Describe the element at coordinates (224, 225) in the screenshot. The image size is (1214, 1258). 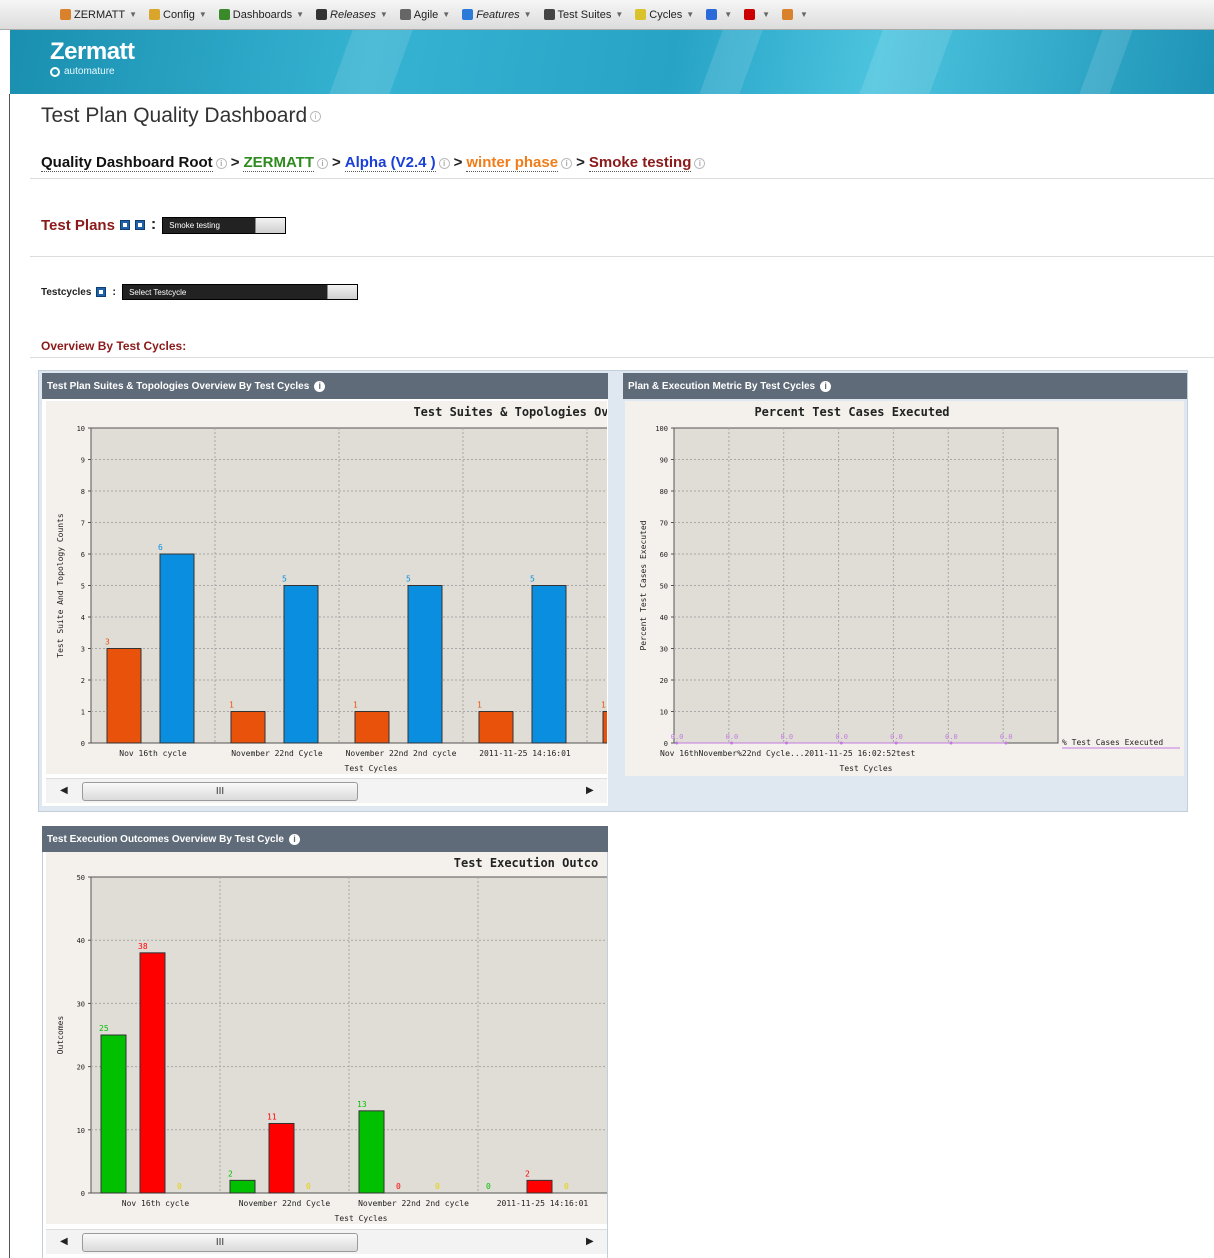
I see `test-plan-select: Smoke testing` at that location.